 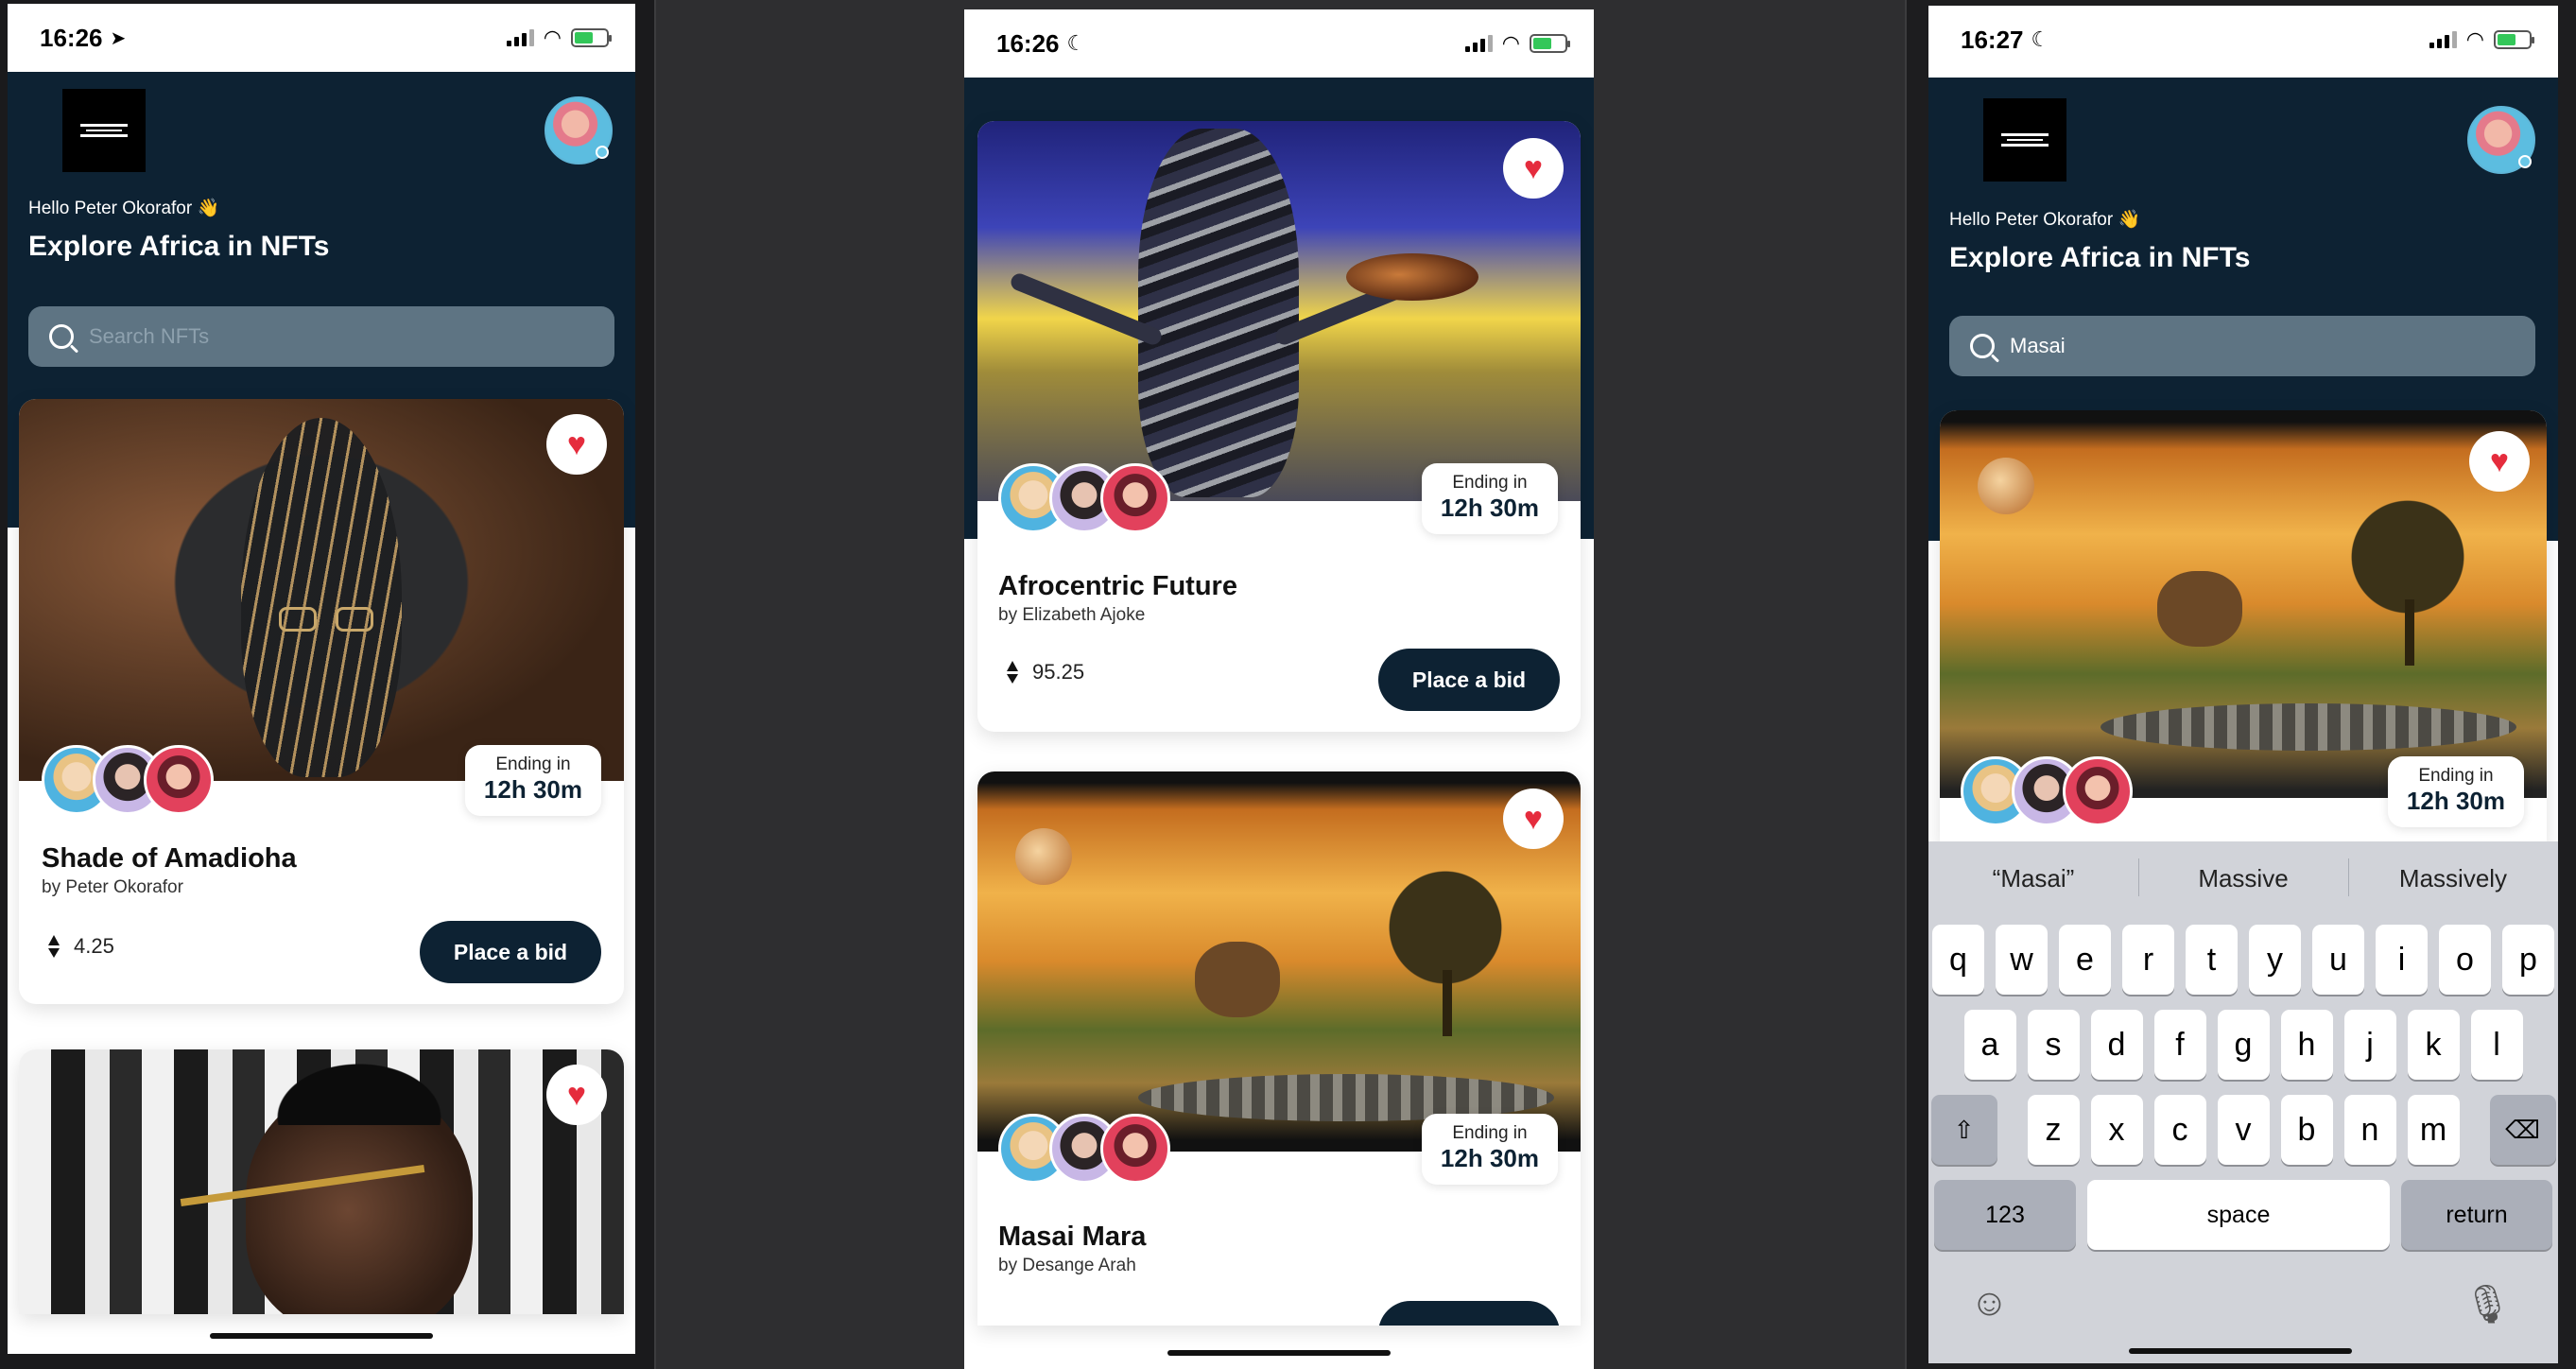 I want to click on nft-title: Shade of Amadioha, so click(x=169, y=858).